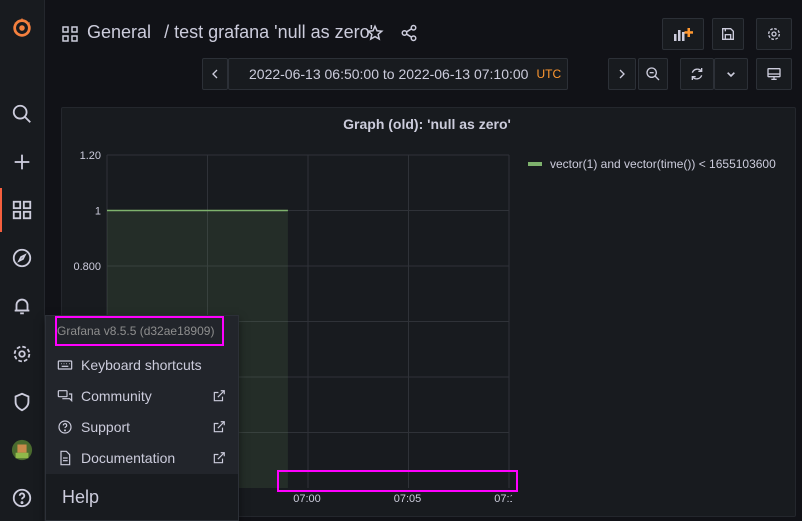 This screenshot has width=802, height=521. Describe the element at coordinates (408, 499) in the screenshot. I see `x-tick-label: 07:05` at that location.